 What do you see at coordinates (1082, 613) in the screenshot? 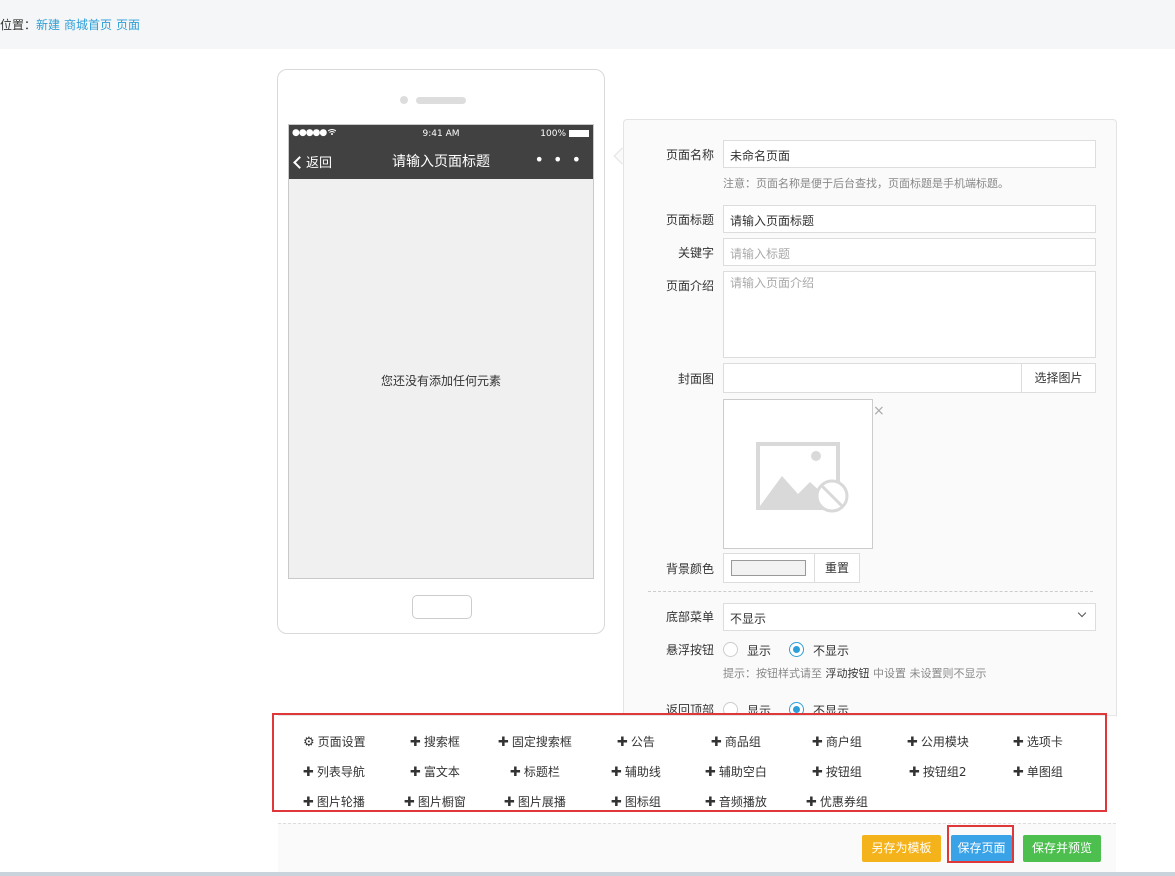
I see `chevron-down-icon` at bounding box center [1082, 613].